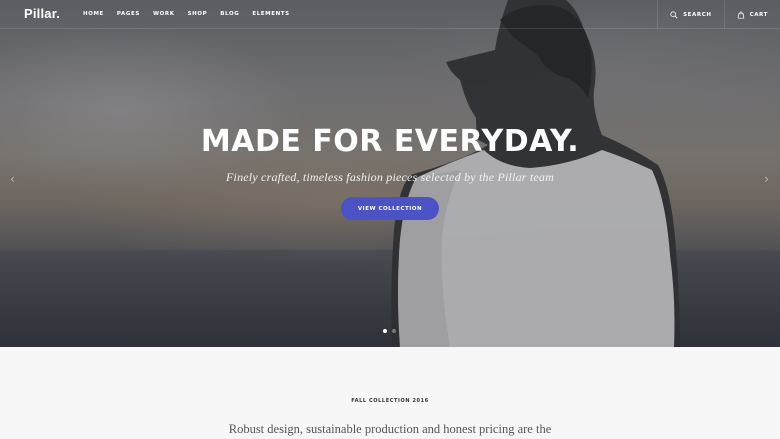  What do you see at coordinates (164, 14) in the screenshot?
I see `nav-item-work: WORK` at bounding box center [164, 14].